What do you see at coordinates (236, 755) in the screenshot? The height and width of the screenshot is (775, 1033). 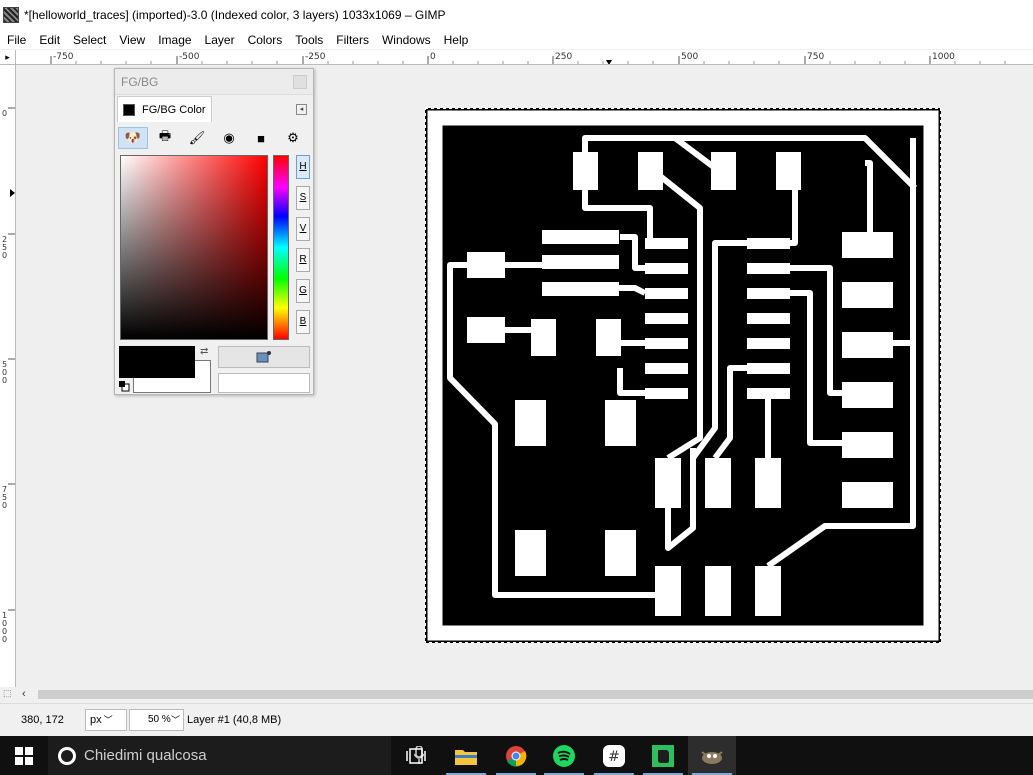 I see `cortana-search-box: Chiedimi qualcosa` at bounding box center [236, 755].